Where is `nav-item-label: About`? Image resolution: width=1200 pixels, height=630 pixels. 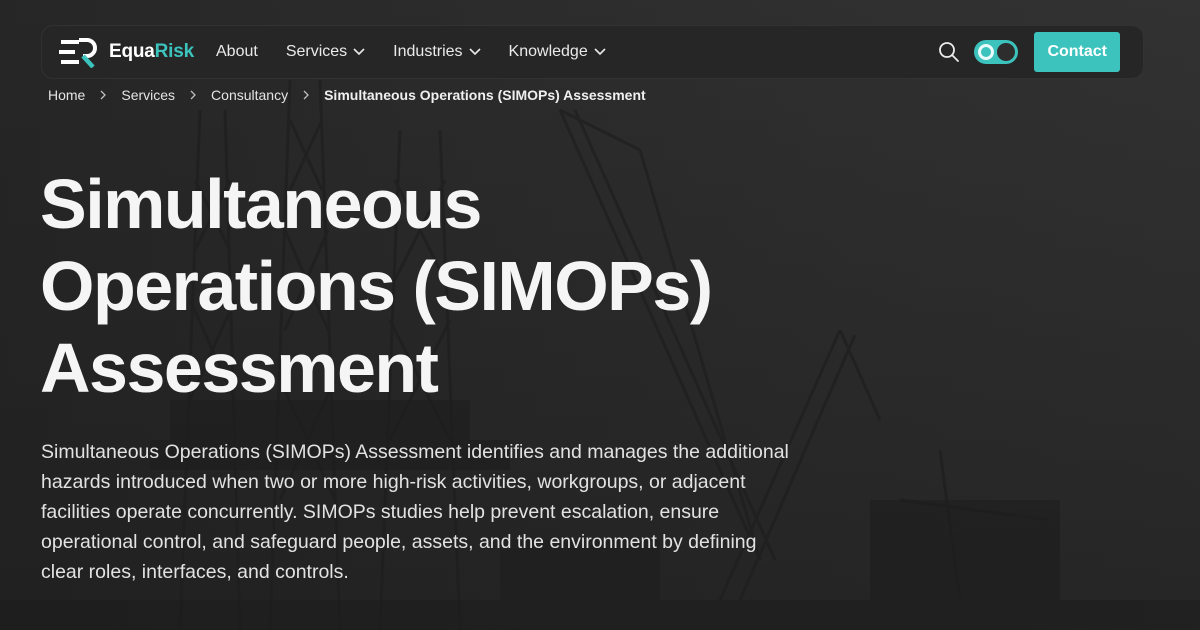 nav-item-label: About is located at coordinates (237, 51).